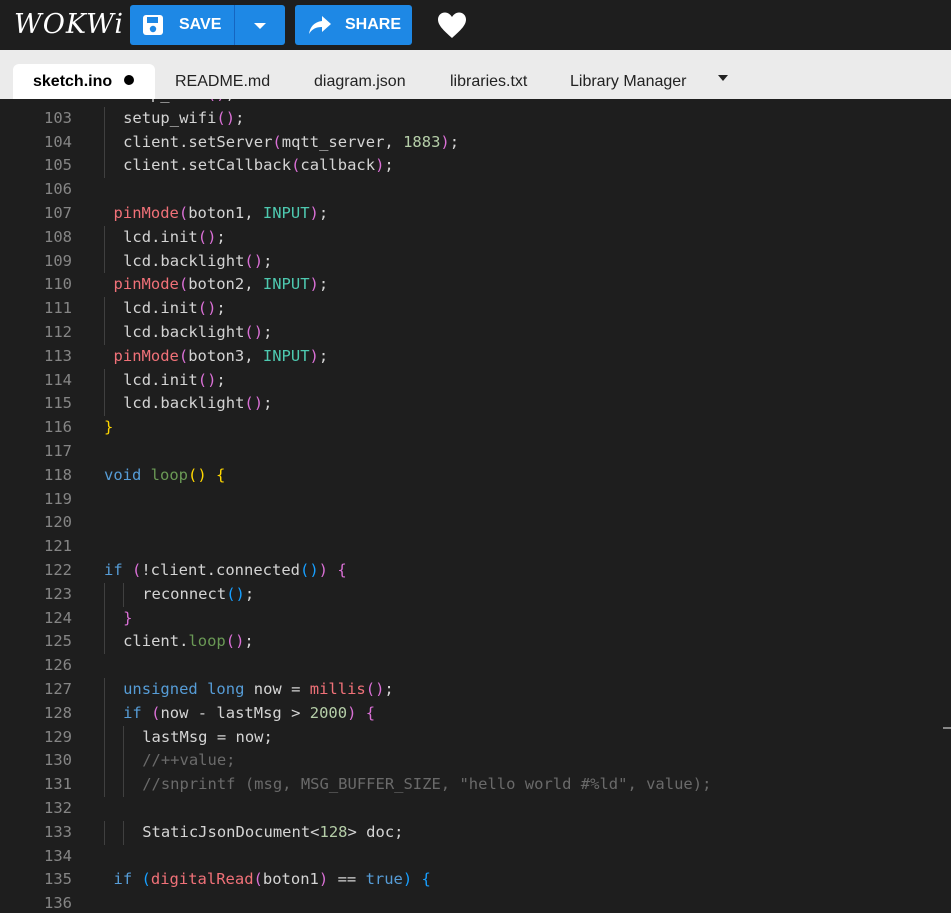 The height and width of the screenshot is (913, 951). Describe the element at coordinates (58, 474) in the screenshot. I see `line-number: 118` at that location.